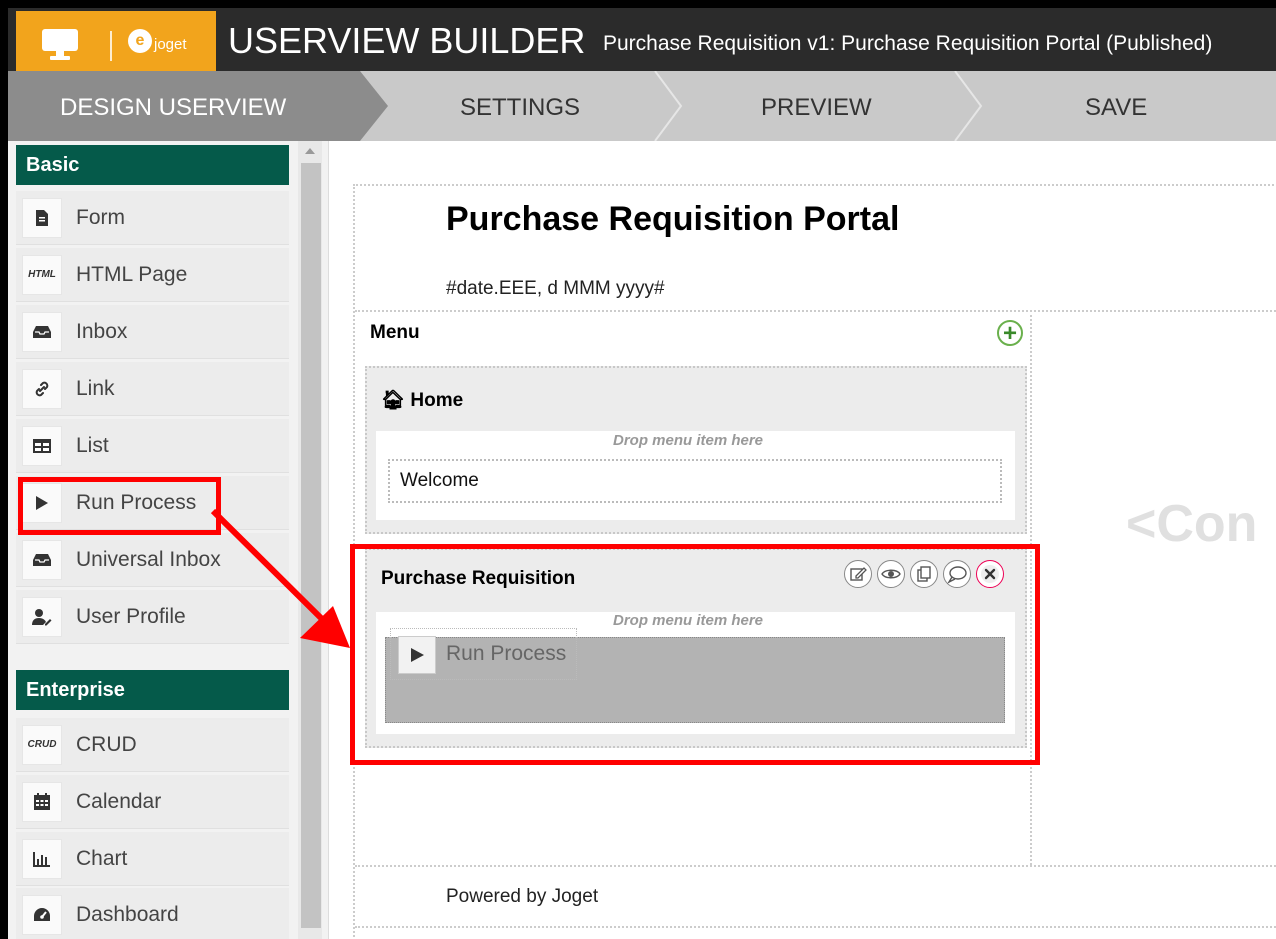  I want to click on drop-hint: Drop menu item here, so click(688, 440).